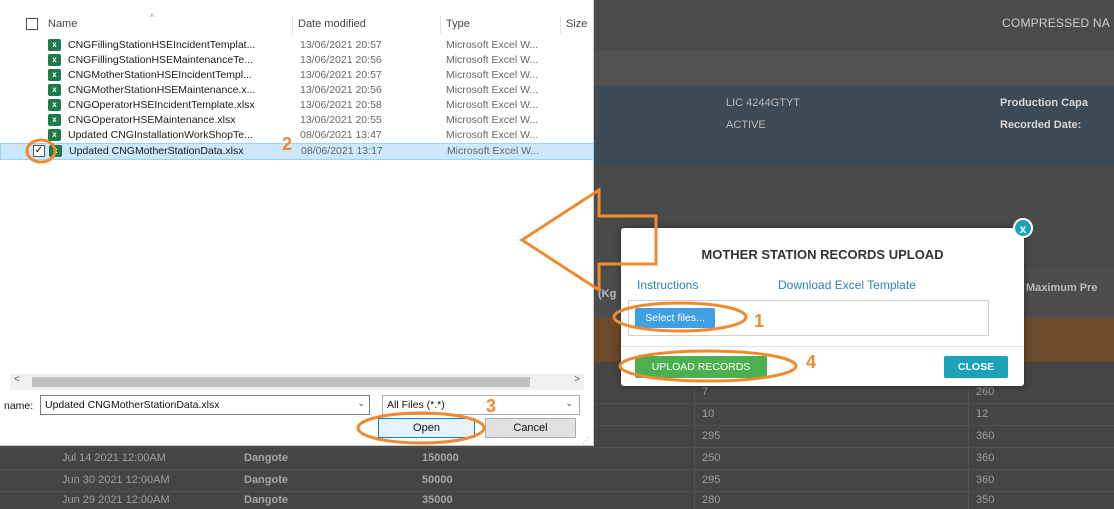 This screenshot has height=509, width=1114. I want to click on highlight-ellipse-upload, so click(708, 366).